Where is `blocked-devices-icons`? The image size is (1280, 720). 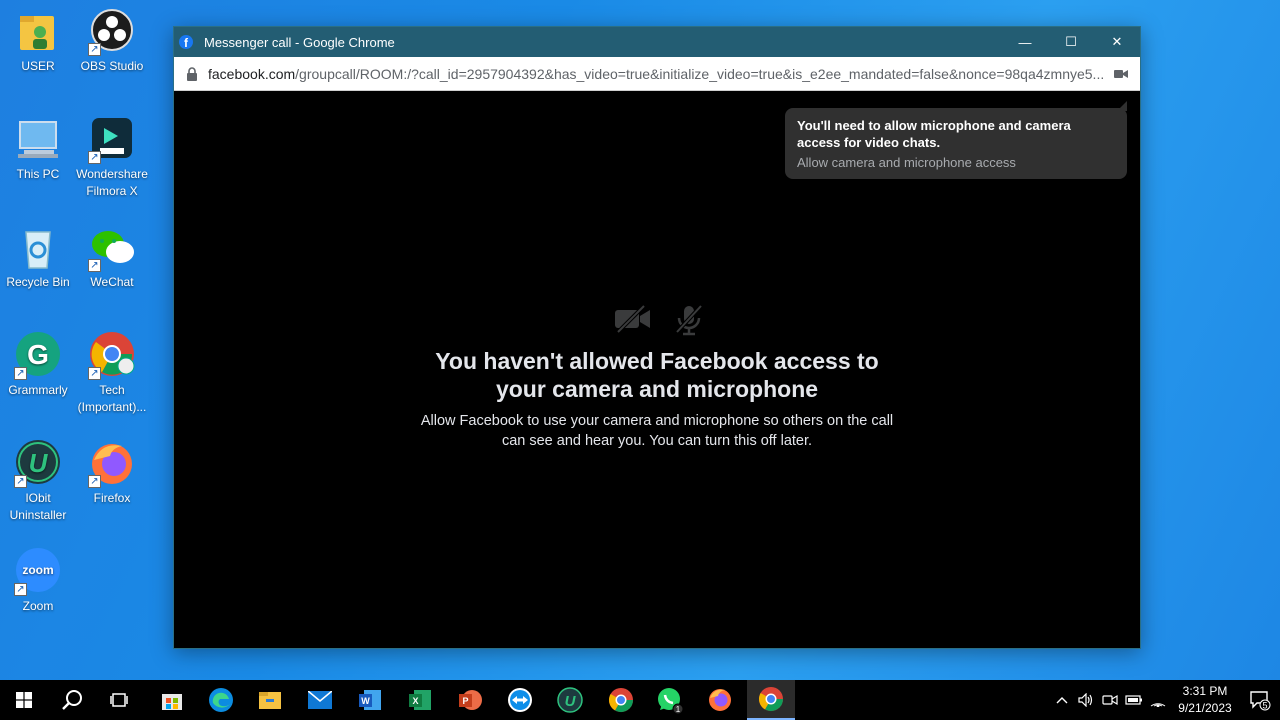 blocked-devices-icons is located at coordinates (659, 320).